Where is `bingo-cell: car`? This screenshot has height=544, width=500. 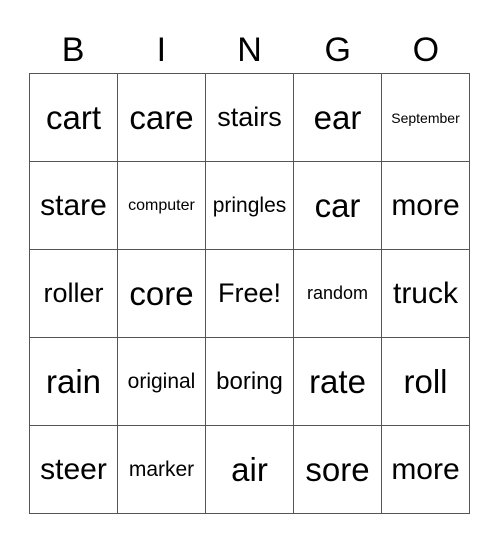 bingo-cell: car is located at coordinates (338, 206).